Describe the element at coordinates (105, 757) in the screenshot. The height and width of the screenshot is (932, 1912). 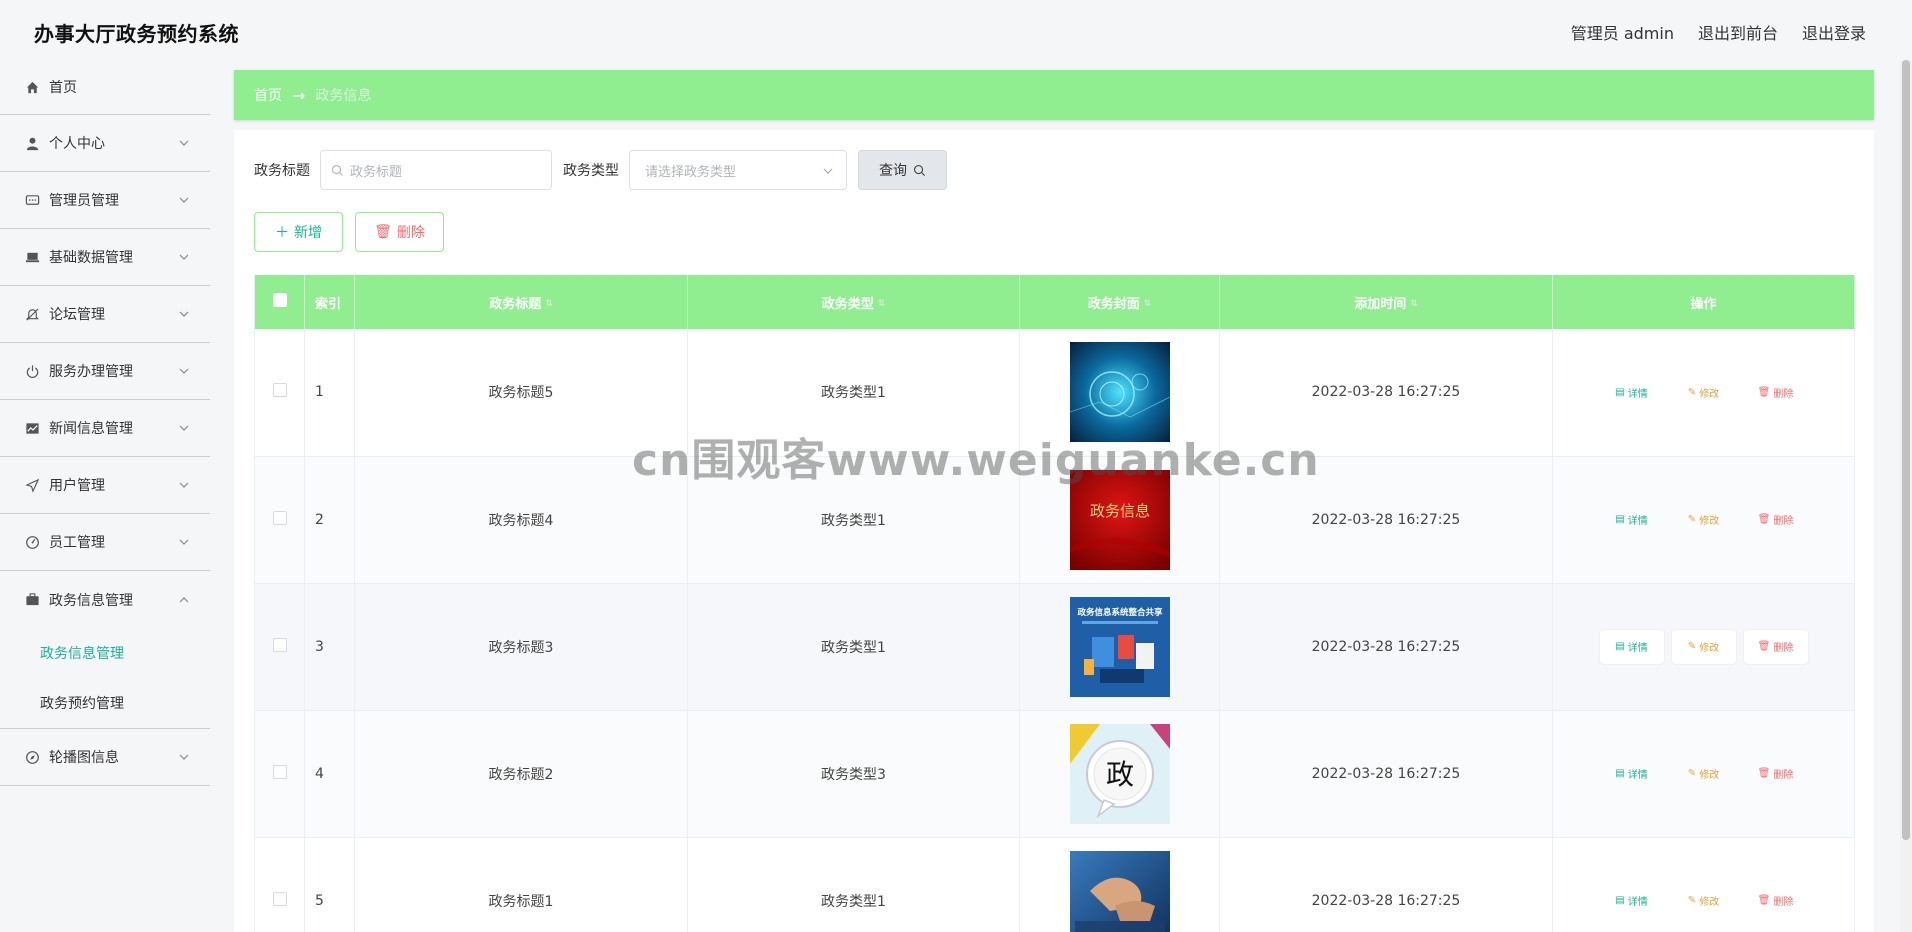
I see `sidebar-item-carousel: 轮播图信息` at that location.